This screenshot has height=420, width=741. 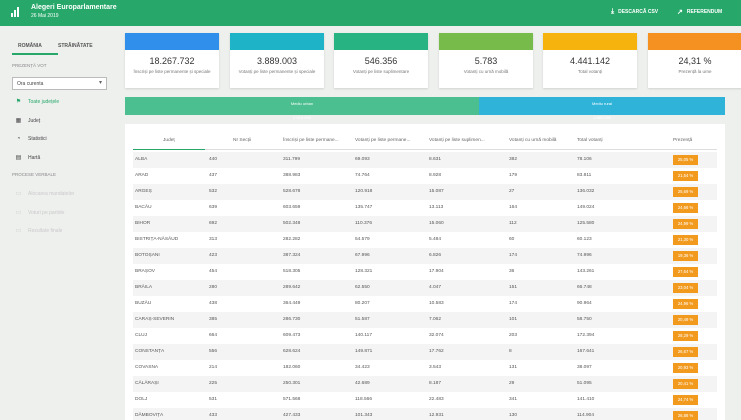 I want to click on urban-label: Mediu urban, so click(x=302, y=103).